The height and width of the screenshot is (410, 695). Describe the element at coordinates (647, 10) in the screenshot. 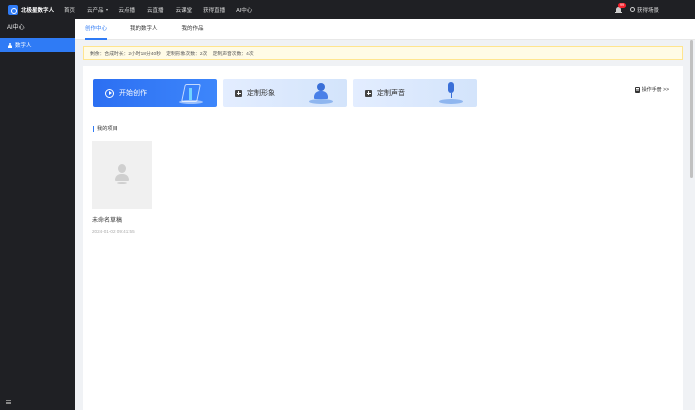

I see `user-name: 获得场景` at that location.